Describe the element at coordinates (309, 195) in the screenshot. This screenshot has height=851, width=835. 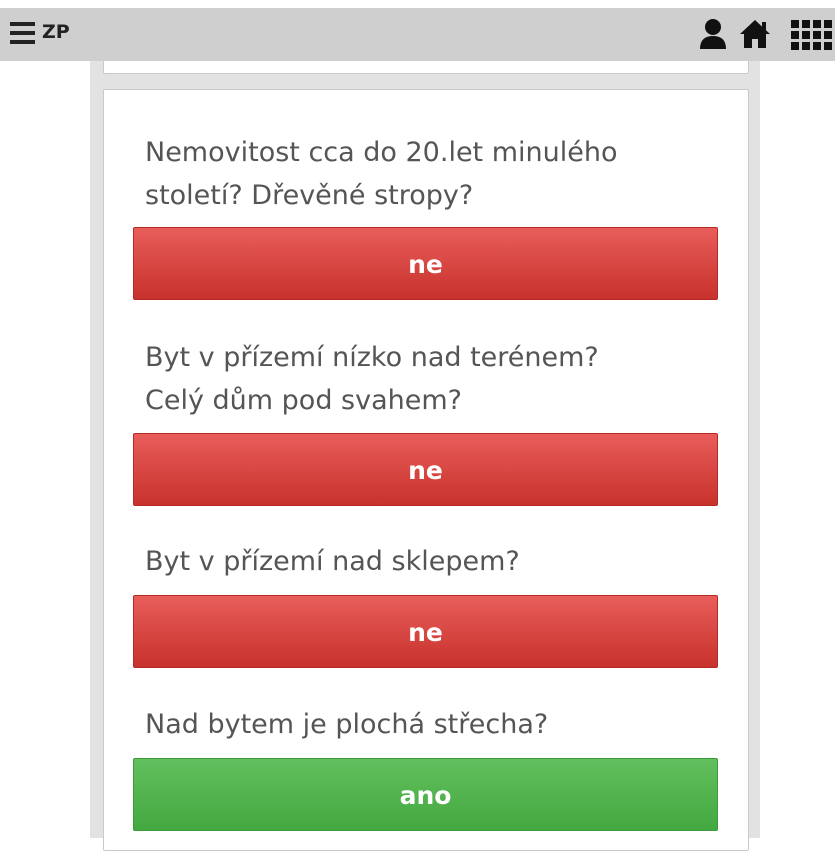
I see `question-1-line-2: století? Dřevěné stropy?` at that location.